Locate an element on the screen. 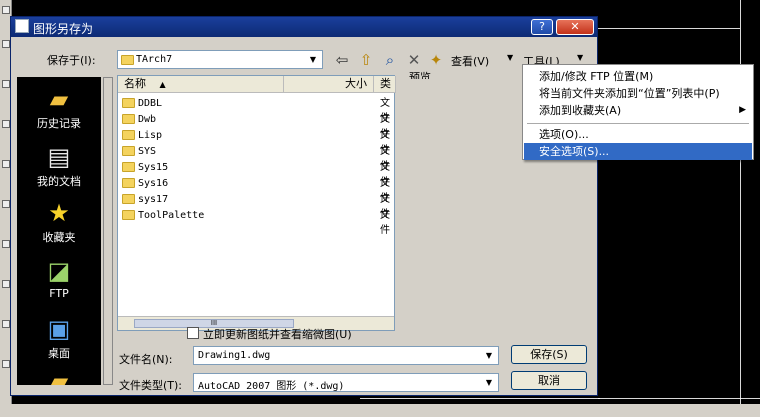 The width and height of the screenshot is (760, 417). save-button: 保存(S) is located at coordinates (549, 354).